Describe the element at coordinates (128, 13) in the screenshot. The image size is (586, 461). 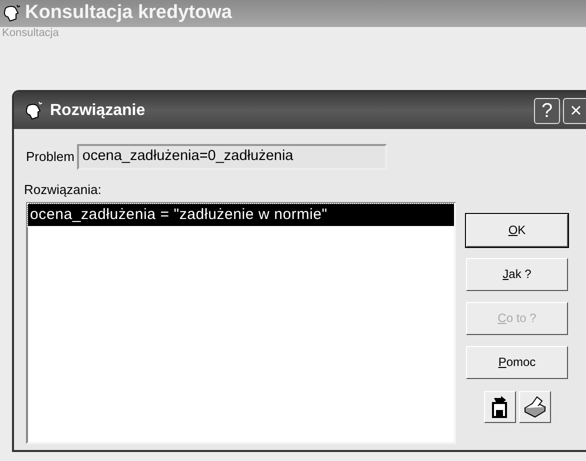
I see `window-title: Konsultacja kredytowa` at that location.